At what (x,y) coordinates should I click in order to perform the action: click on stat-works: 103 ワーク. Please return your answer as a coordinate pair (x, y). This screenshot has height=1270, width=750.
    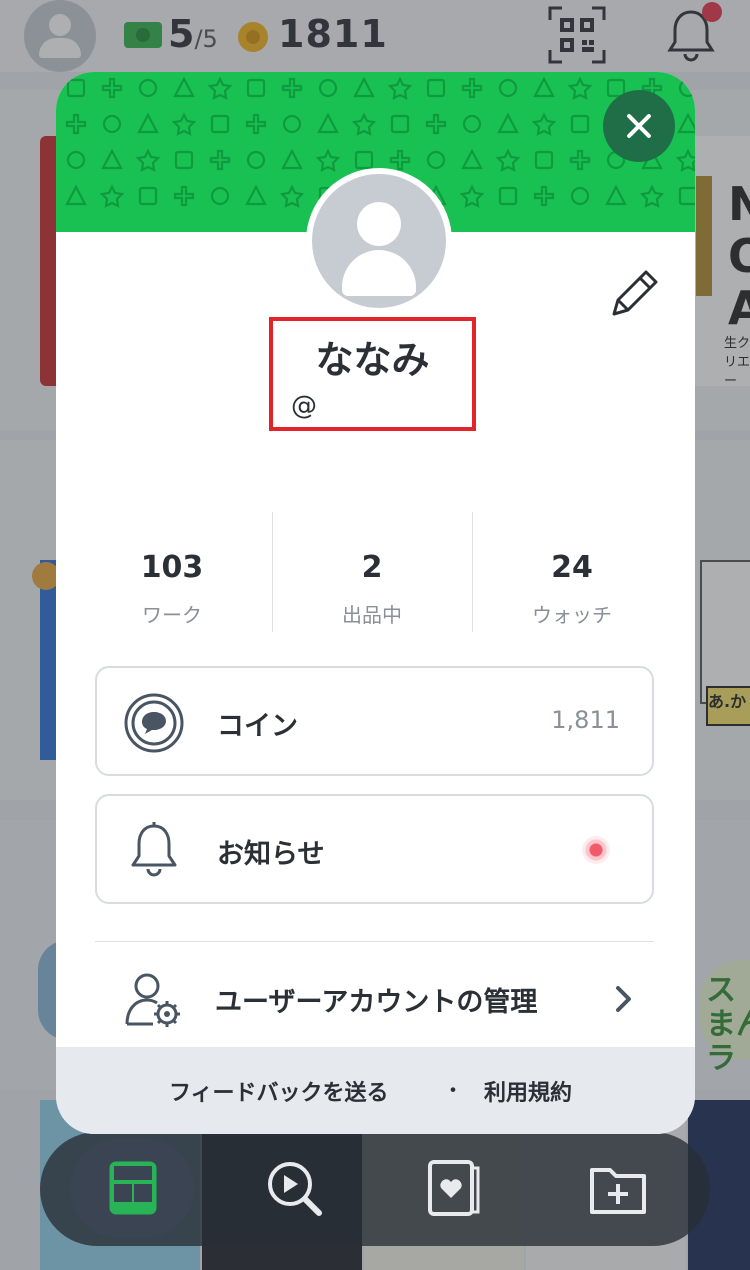
    Looking at the image, I should click on (172, 572).